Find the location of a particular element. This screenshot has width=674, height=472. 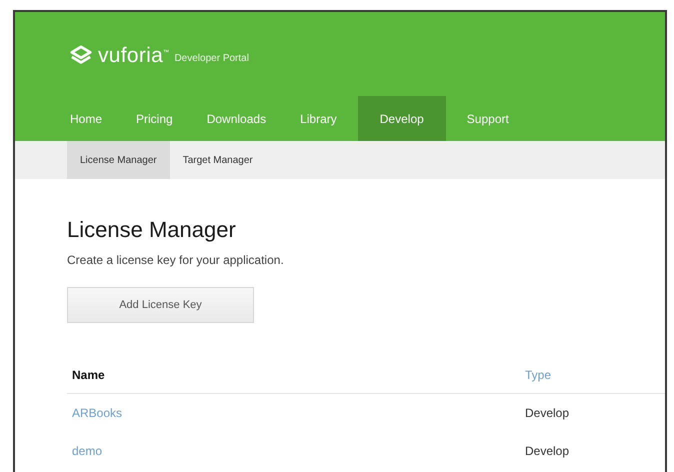

page-title: License Manager is located at coordinates (152, 230).